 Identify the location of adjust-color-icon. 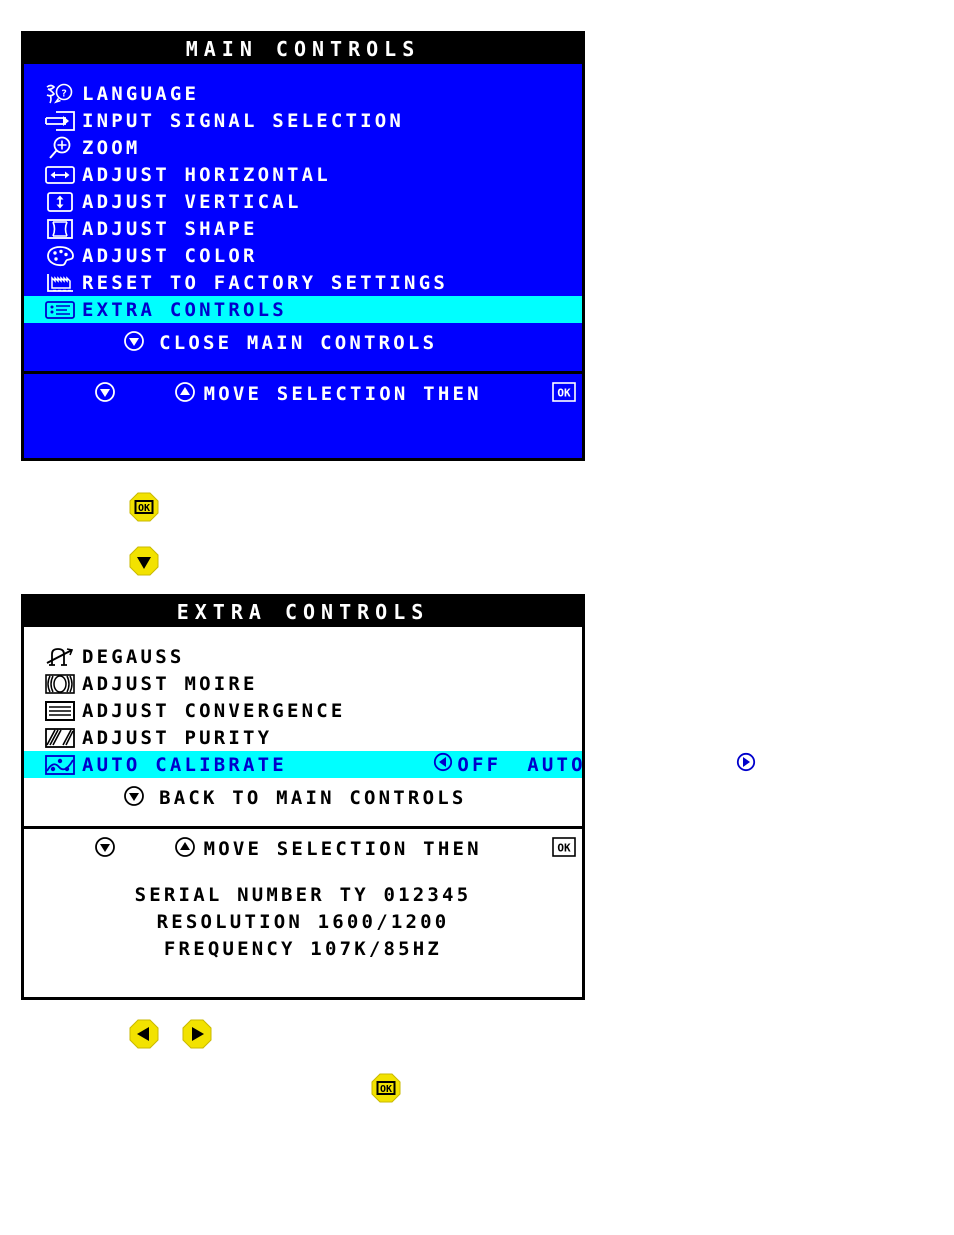
(60, 256).